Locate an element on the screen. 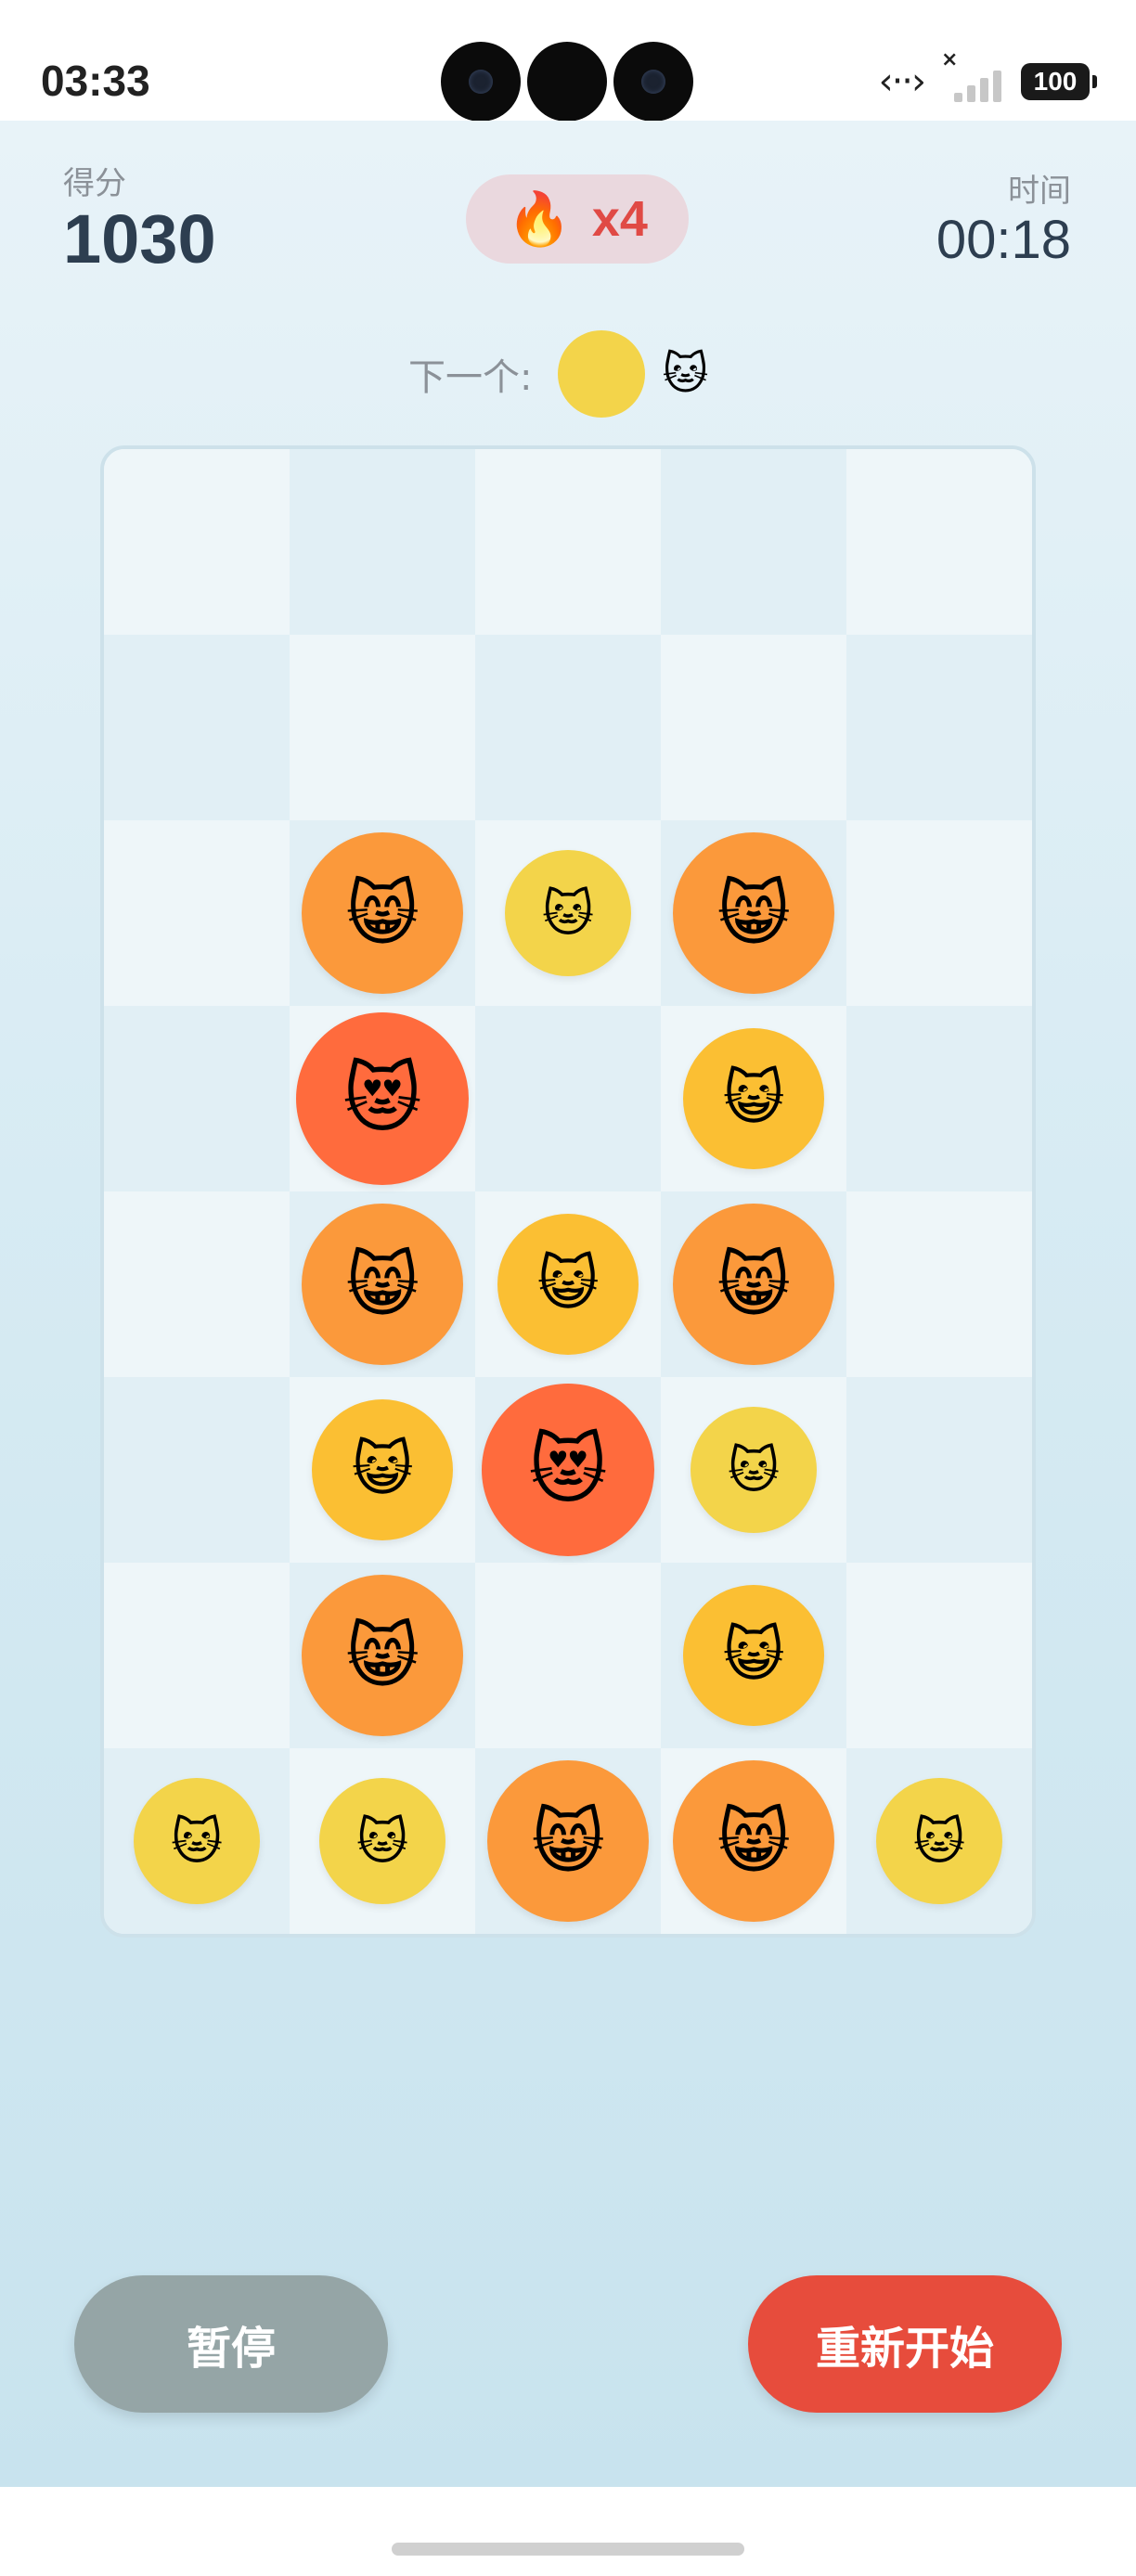 This screenshot has width=1136, height=2576. status-bar: 03:33 ‹··› × 100 is located at coordinates (568, 61).